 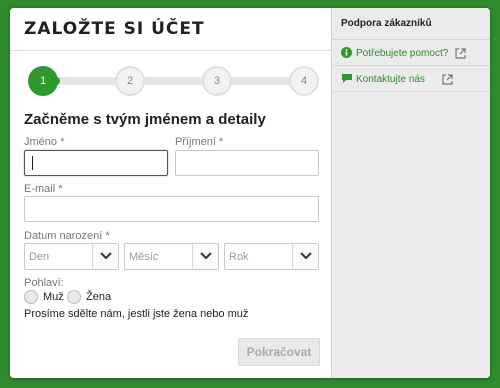 What do you see at coordinates (96, 163) in the screenshot?
I see `first-name-input` at bounding box center [96, 163].